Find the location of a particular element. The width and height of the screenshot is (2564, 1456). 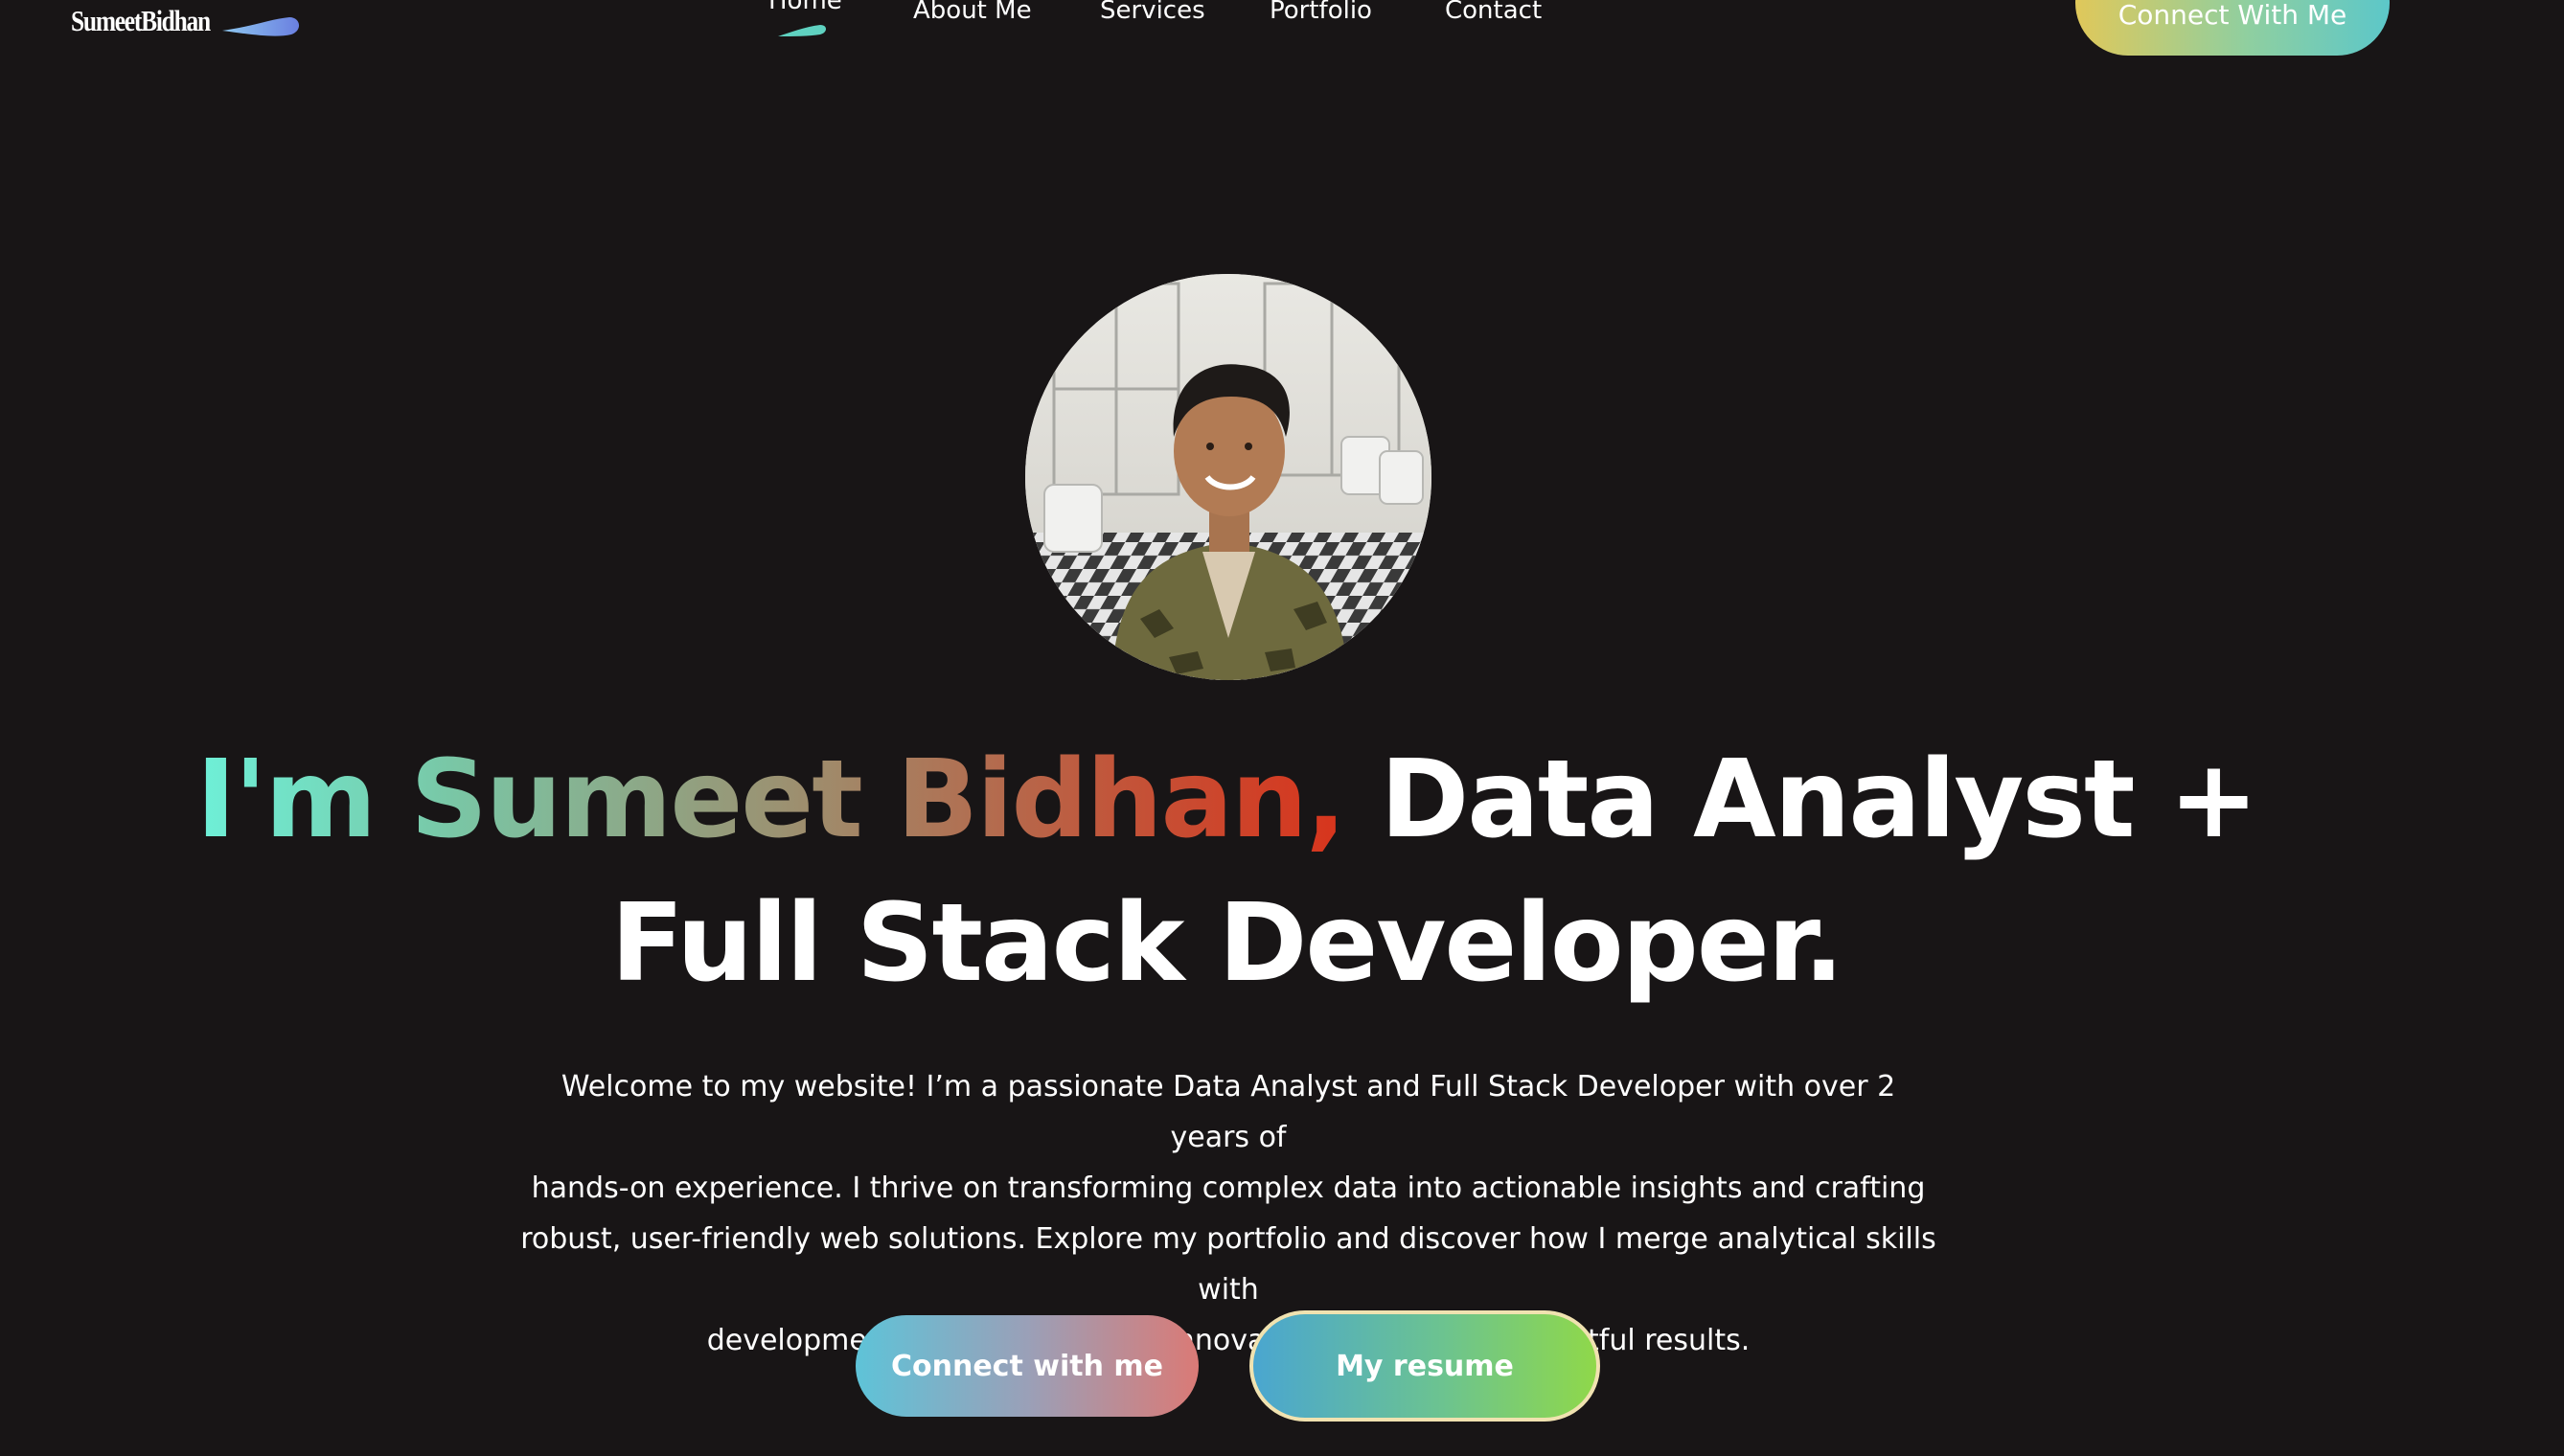

hero-name: I'm Sumeet Bidhan, is located at coordinates (771, 800).